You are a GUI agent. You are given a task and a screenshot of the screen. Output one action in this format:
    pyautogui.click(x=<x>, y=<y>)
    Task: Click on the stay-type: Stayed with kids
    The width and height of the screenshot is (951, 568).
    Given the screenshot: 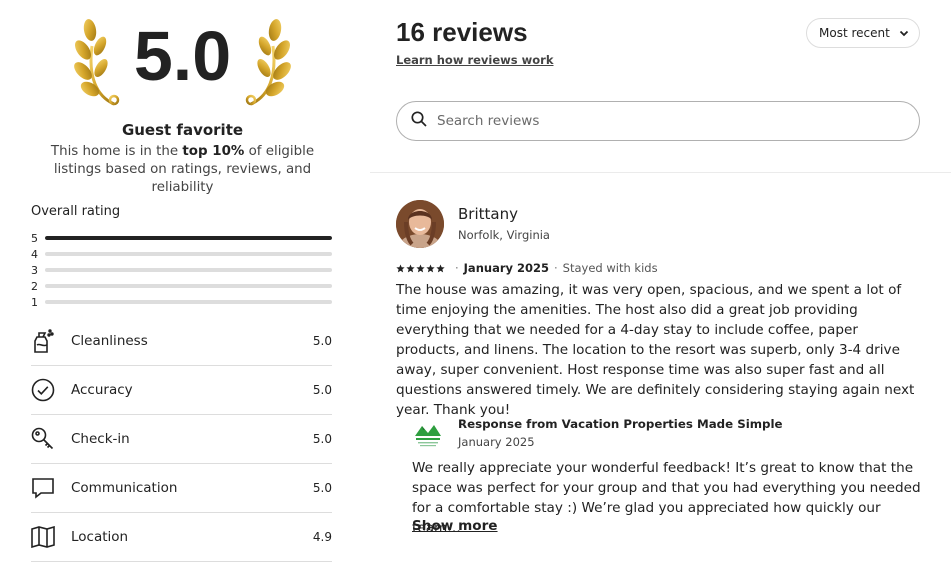 What is the action you would take?
    pyautogui.click(x=610, y=268)
    